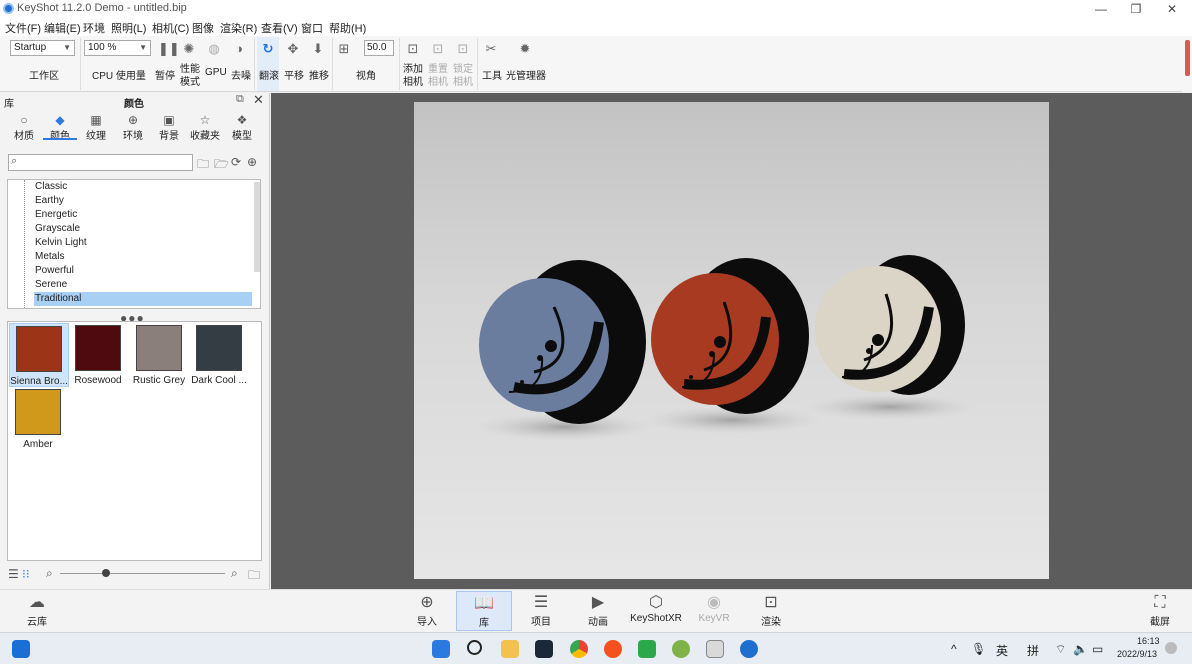 Image resolution: width=1192 pixels, height=664 pixels. What do you see at coordinates (526, 74) in the screenshot?
I see `light-manager-label: 光管理器` at bounding box center [526, 74].